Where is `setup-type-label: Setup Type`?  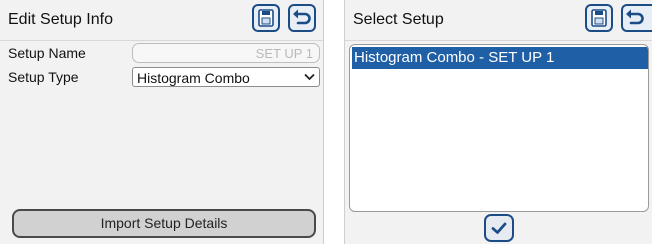 setup-type-label: Setup Type is located at coordinates (43, 77).